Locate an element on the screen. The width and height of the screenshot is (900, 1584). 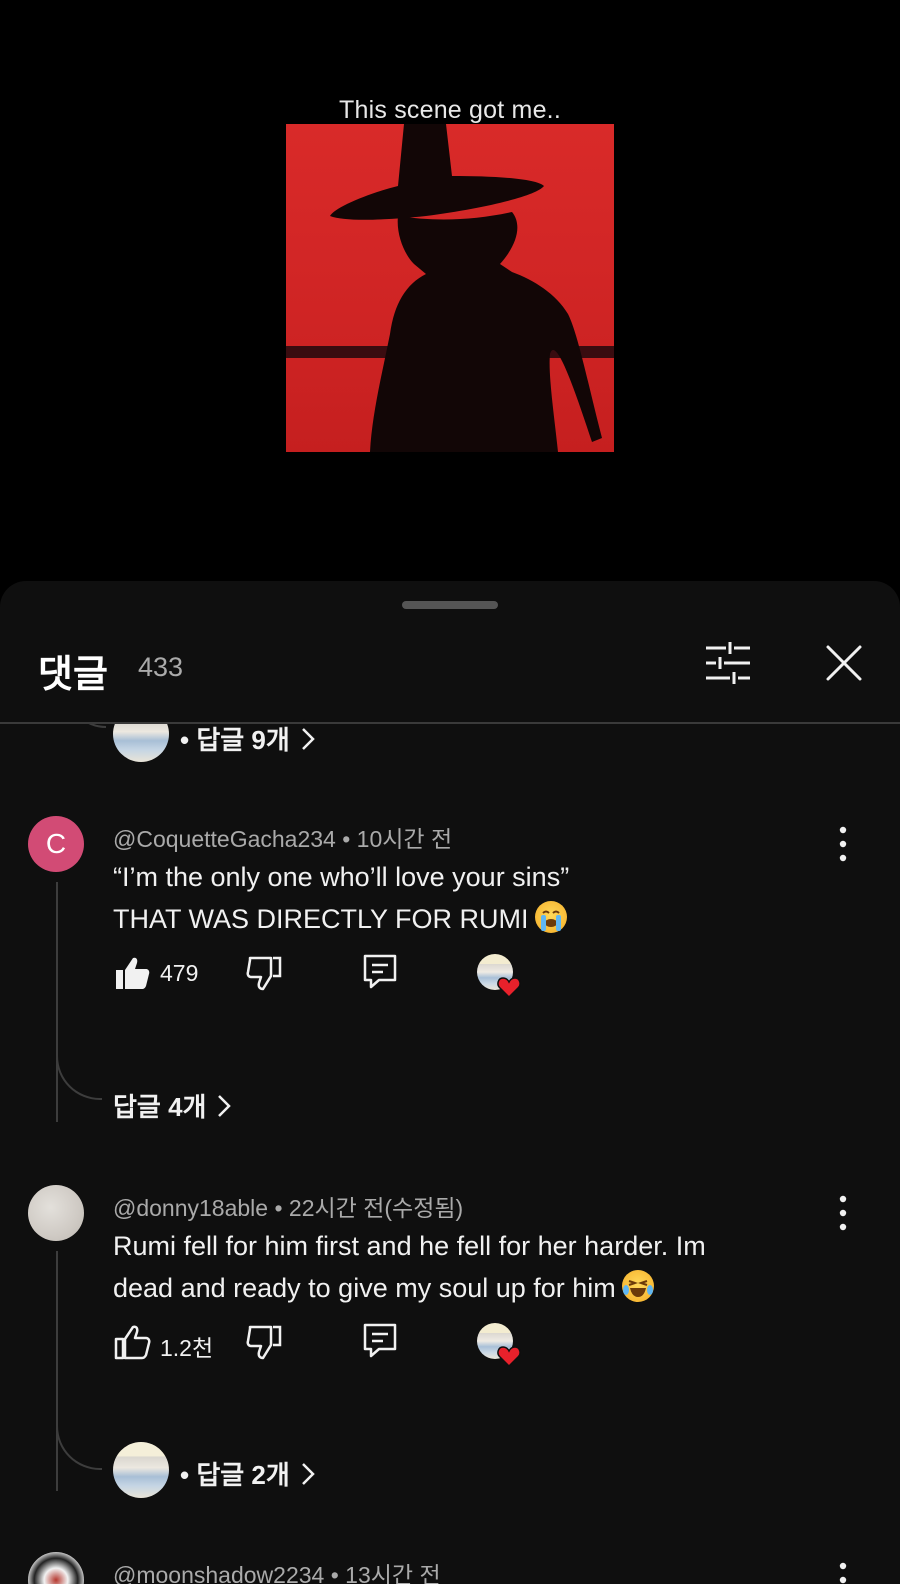
comment-line: THAT WAS DIRECTLY FOR RUMI is located at coordinates (321, 919).